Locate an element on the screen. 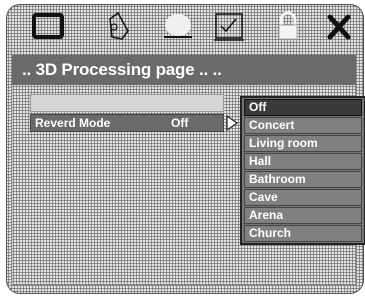  tv-icon is located at coordinates (48, 27).